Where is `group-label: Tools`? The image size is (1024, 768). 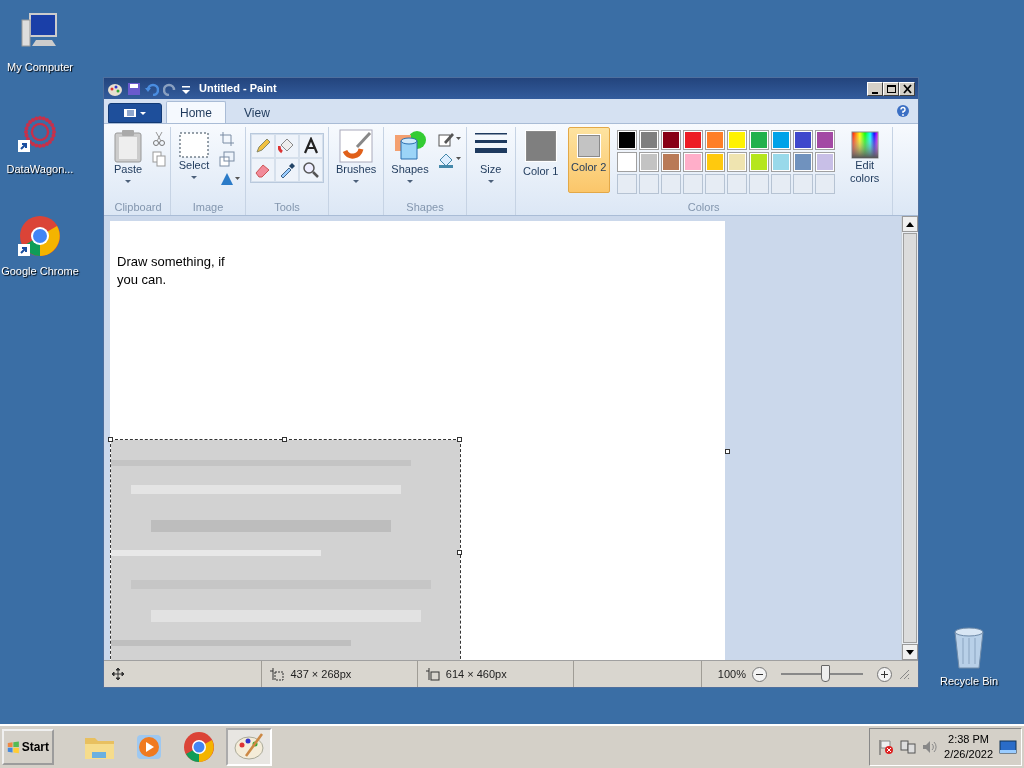 group-label: Tools is located at coordinates (287, 207).